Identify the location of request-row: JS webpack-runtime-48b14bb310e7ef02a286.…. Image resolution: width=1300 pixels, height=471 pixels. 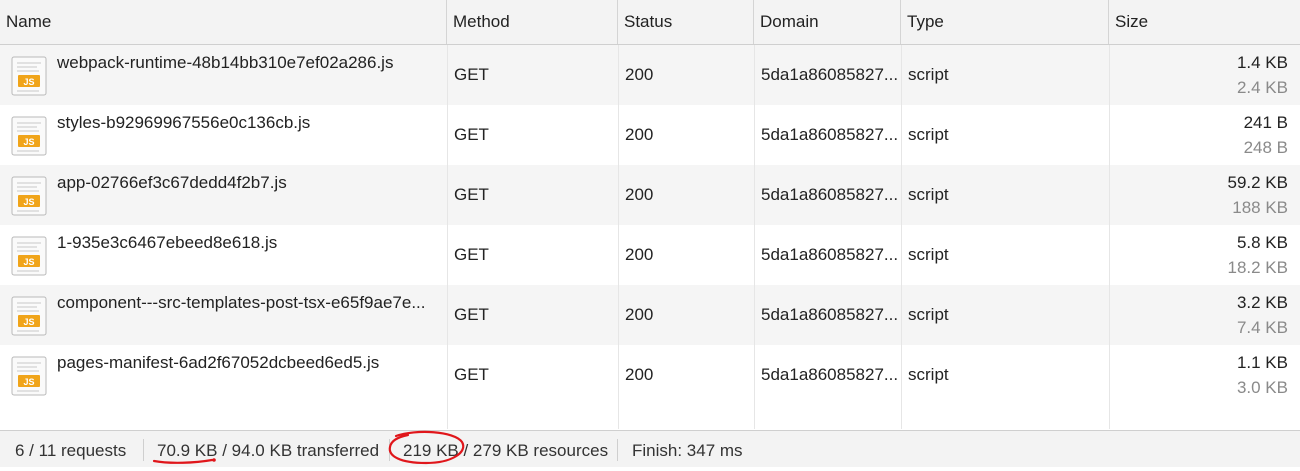
(650, 75).